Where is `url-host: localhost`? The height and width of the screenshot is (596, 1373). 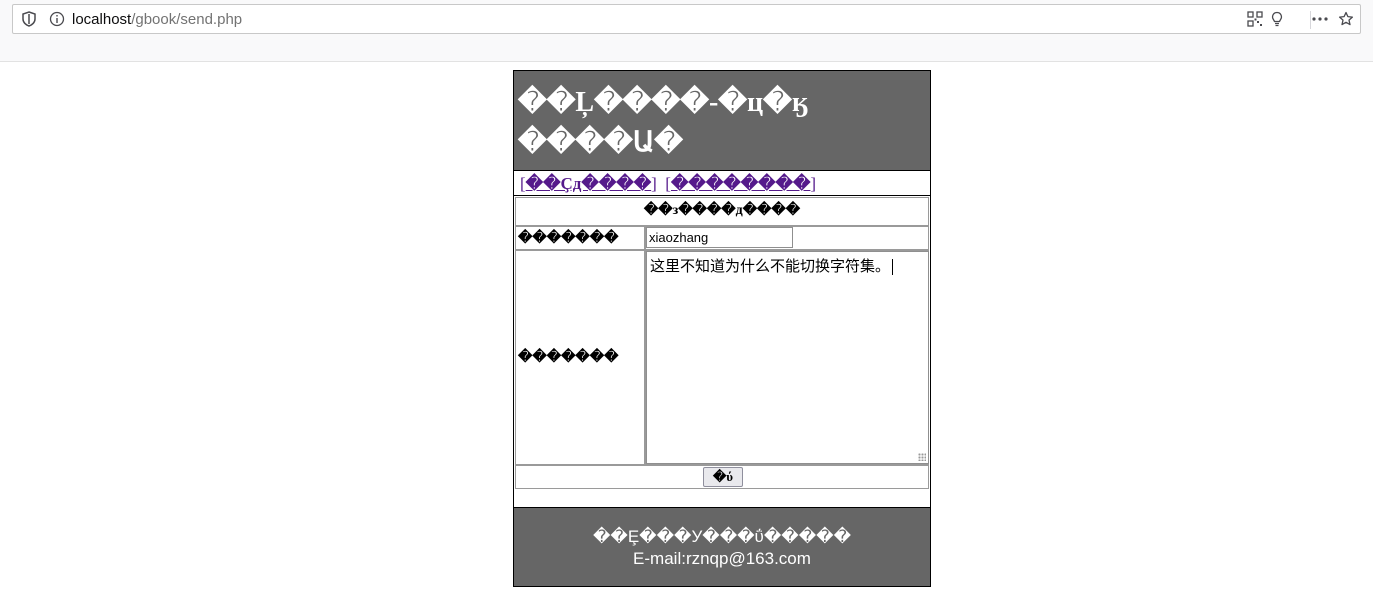 url-host: localhost is located at coordinates (102, 19).